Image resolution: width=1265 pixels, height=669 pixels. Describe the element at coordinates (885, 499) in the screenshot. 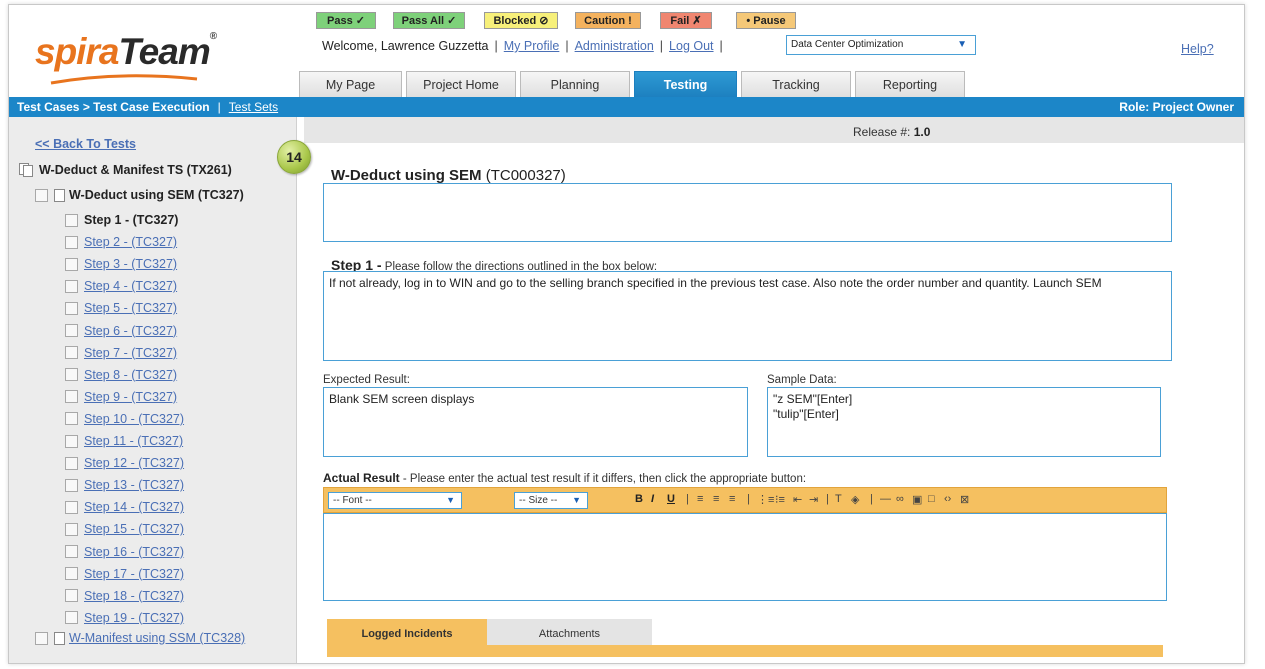

I see `horizontal-rule-icon: —` at that location.